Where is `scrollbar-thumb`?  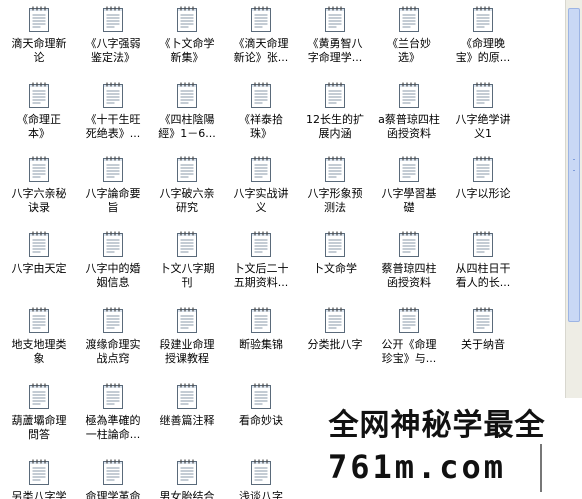
scrollbar-thumb is located at coordinates (574, 165).